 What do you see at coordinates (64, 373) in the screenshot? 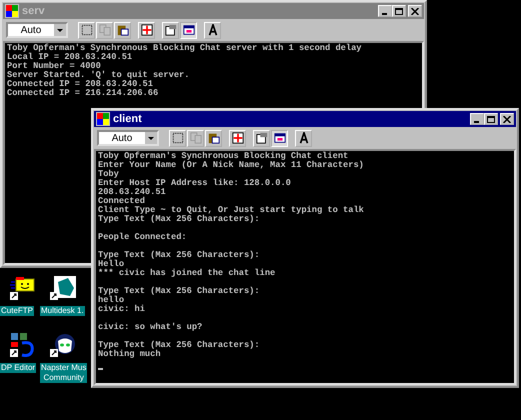
I see `desktop-icon-label: Napster Mus Community` at bounding box center [64, 373].